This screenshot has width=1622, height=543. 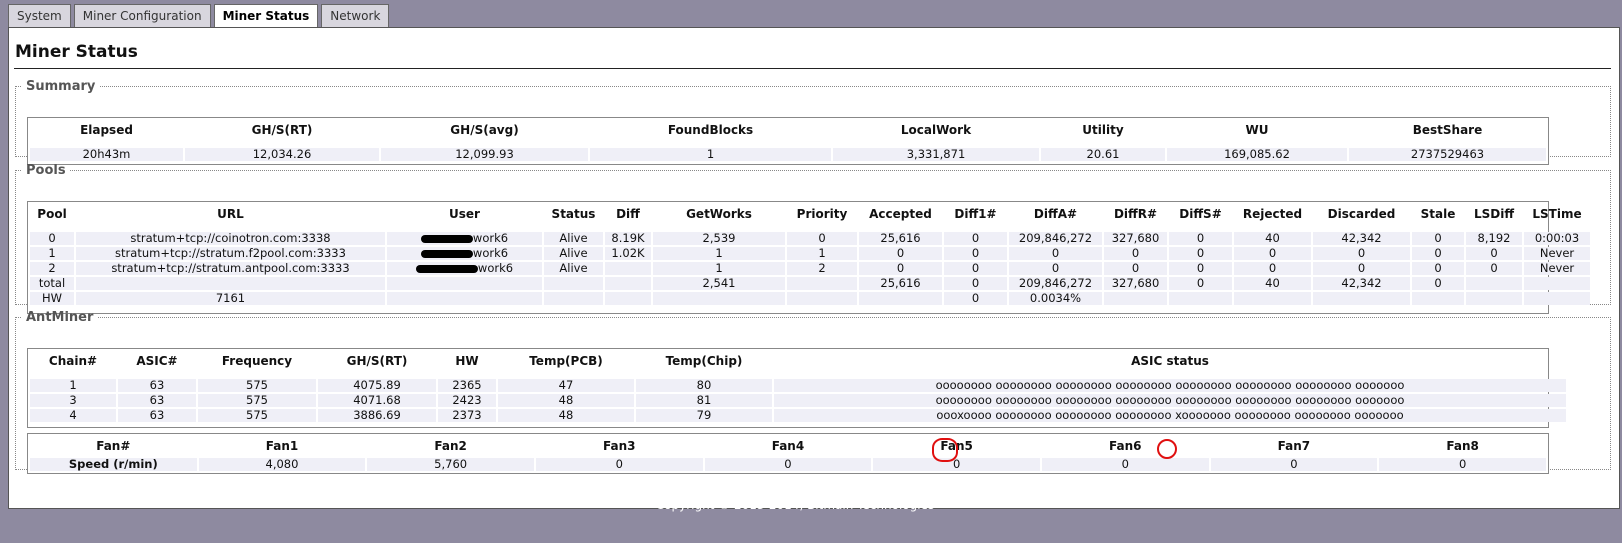 I want to click on pool-cell: Never, so click(x=1557, y=268).